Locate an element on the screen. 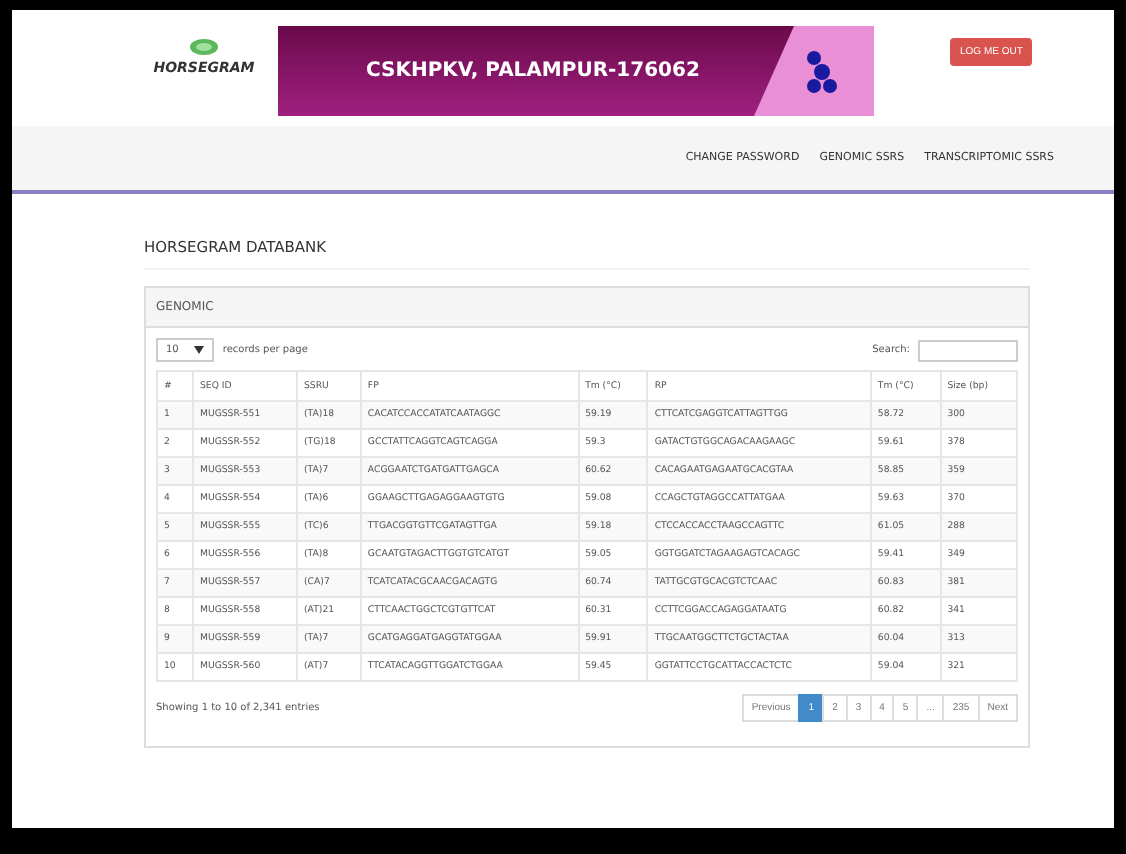  banner-stripe is located at coordinates (814, 71).